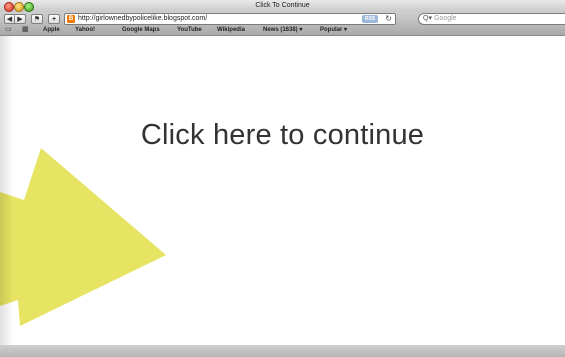 This screenshot has height=357, width=565. Describe the element at coordinates (445, 18) in the screenshot. I see `search-placeholder: Google` at that location.